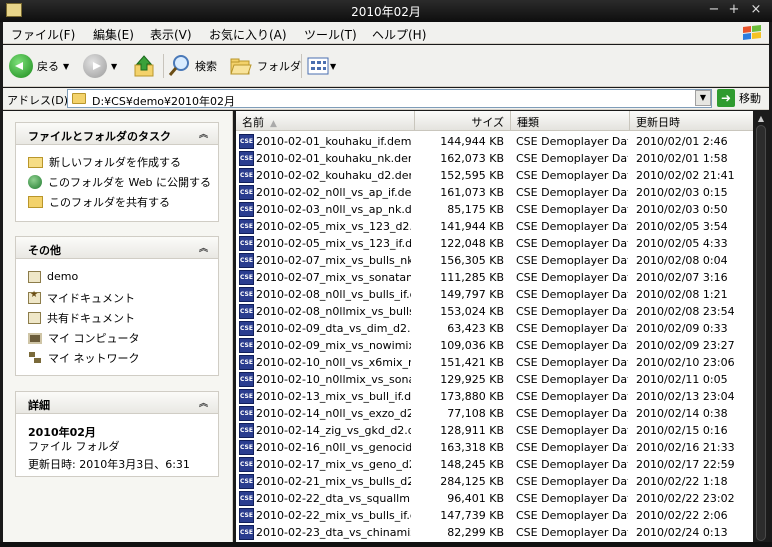 This screenshot has height=547, width=772. I want to click on scrollbar-thumb, so click(761, 333).